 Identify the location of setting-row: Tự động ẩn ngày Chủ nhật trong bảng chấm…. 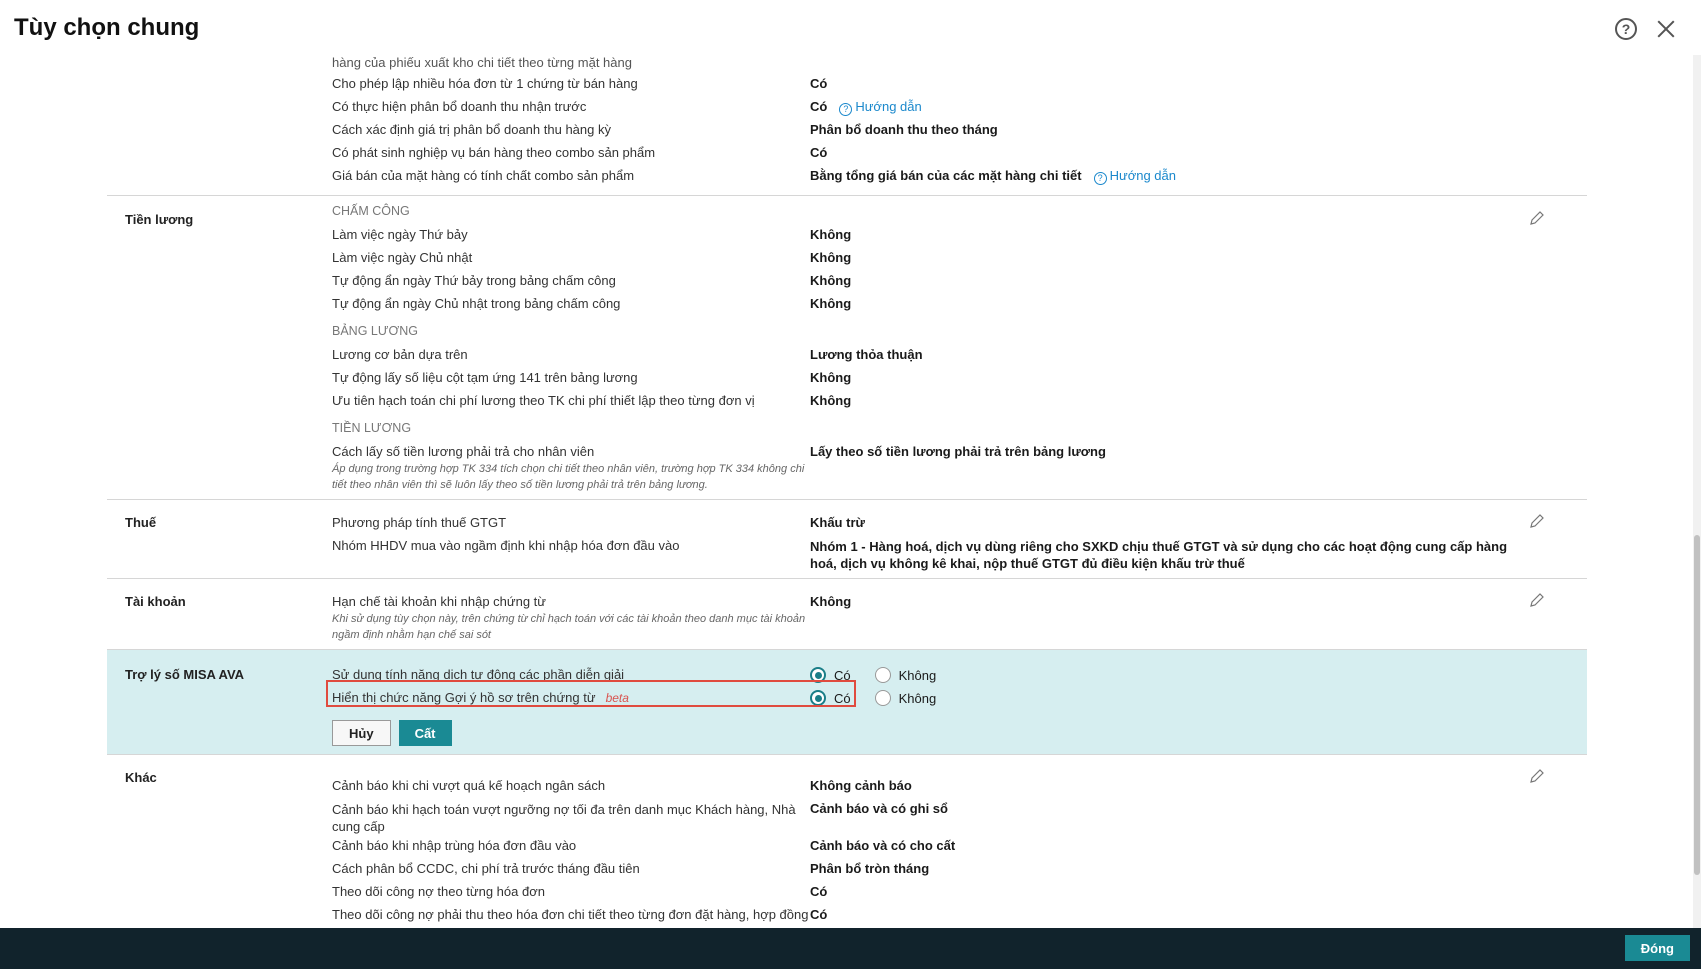
(959, 304).